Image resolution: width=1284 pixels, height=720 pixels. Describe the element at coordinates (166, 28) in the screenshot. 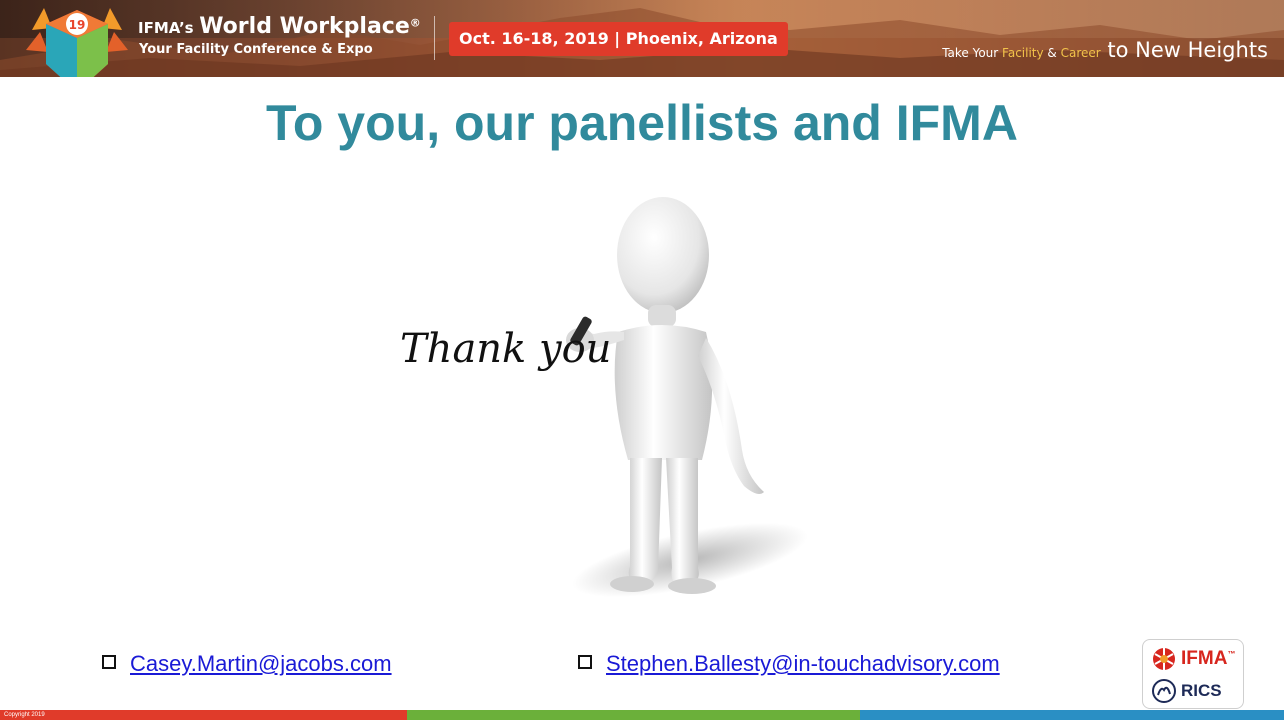

I see `brand-prefix: IFMA’s` at that location.